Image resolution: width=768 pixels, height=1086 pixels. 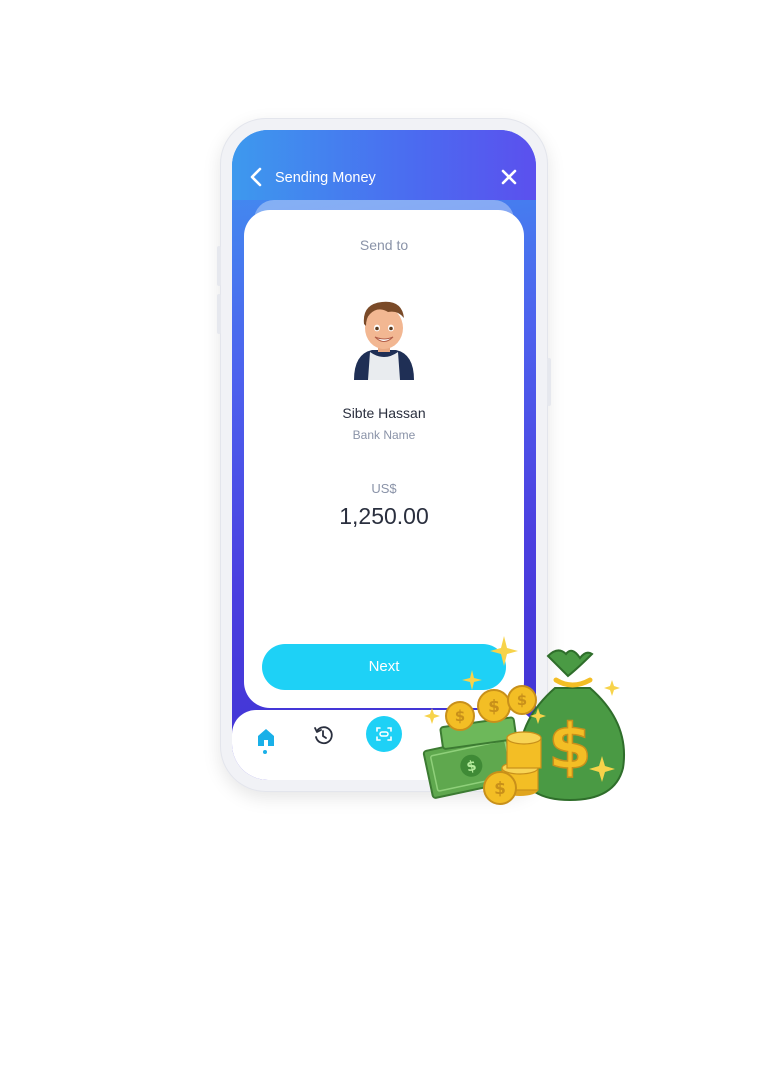 I want to click on close-icon, so click(x=509, y=177).